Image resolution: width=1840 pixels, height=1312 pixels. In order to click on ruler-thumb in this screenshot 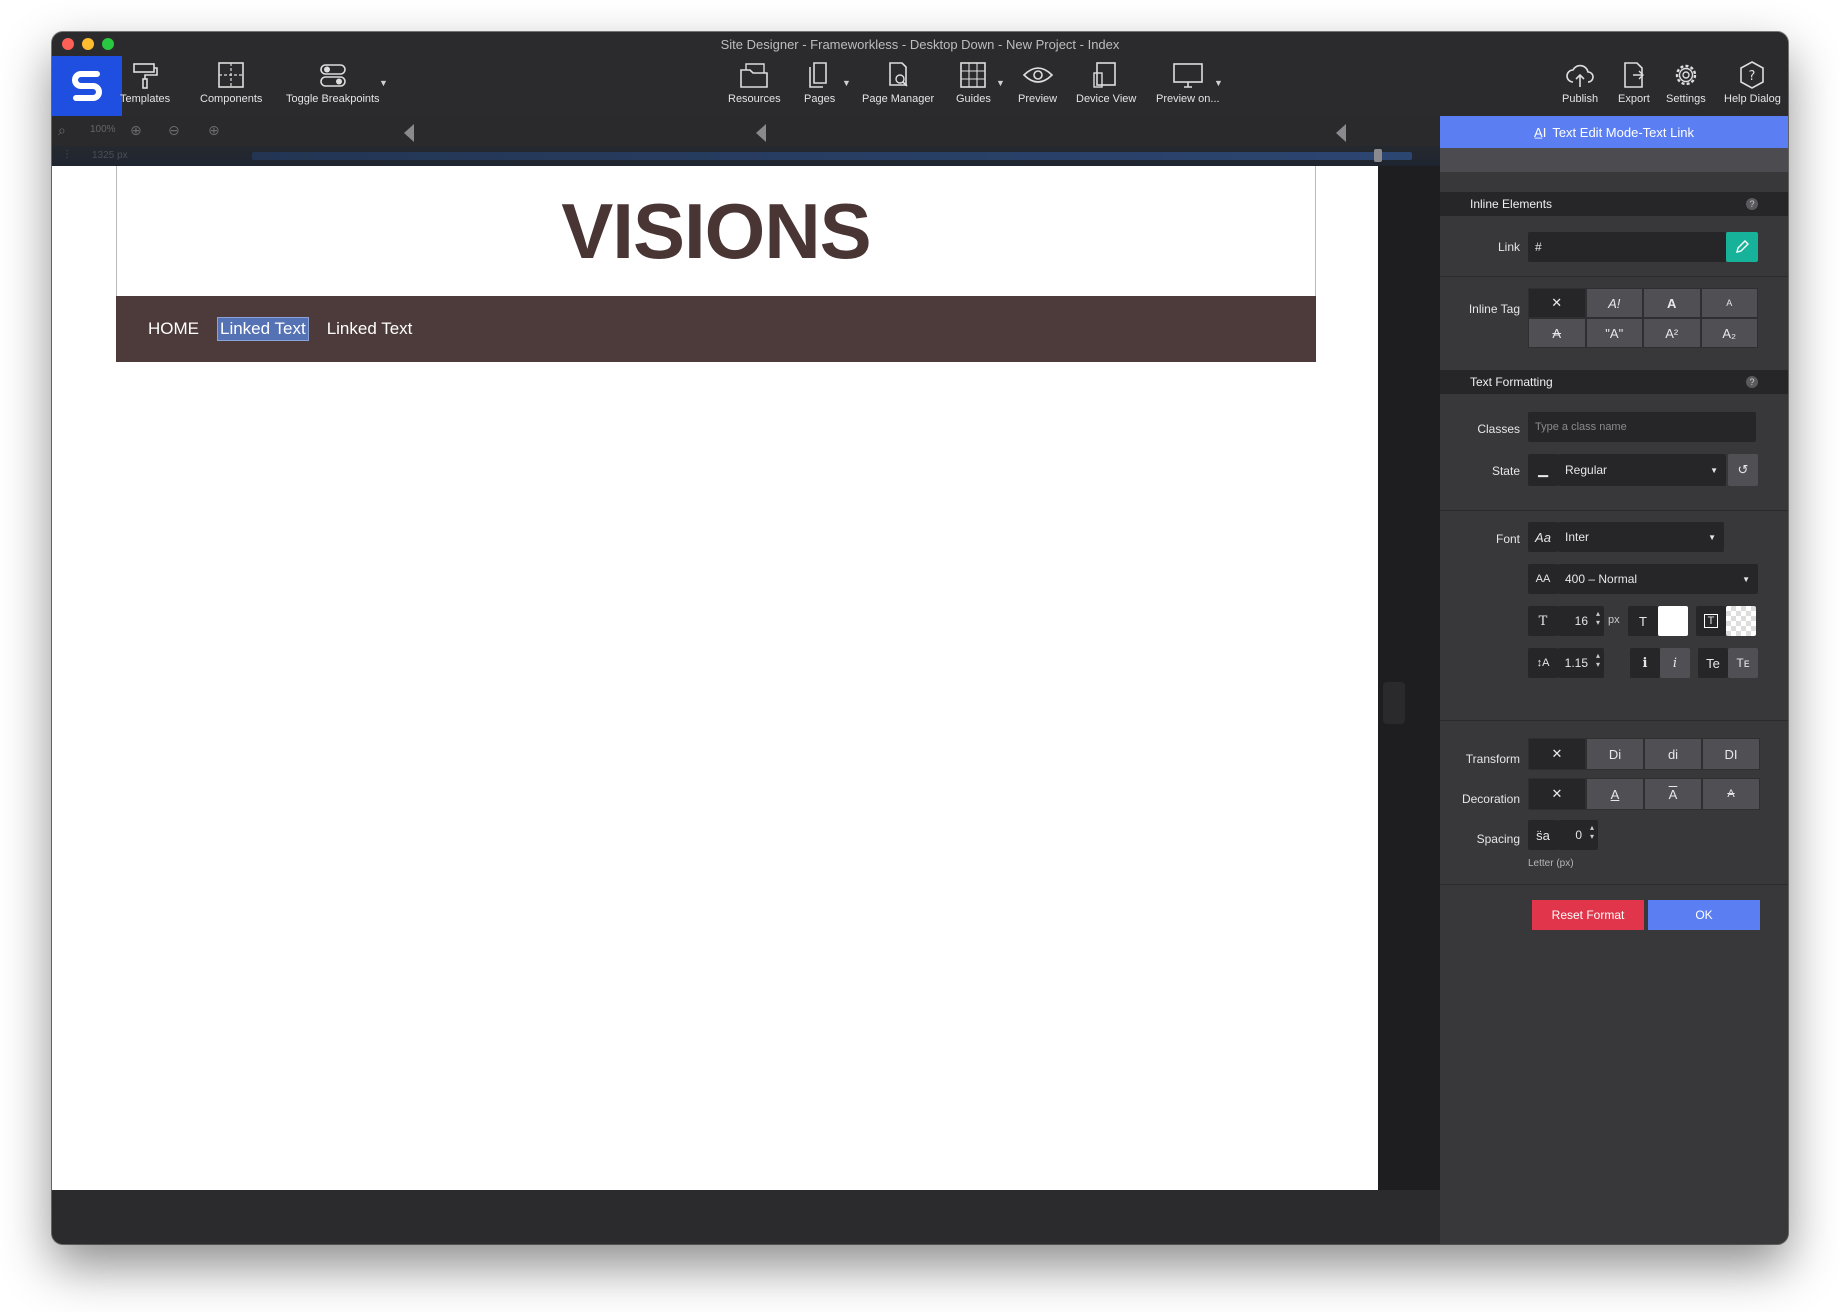, I will do `click(1378, 155)`.